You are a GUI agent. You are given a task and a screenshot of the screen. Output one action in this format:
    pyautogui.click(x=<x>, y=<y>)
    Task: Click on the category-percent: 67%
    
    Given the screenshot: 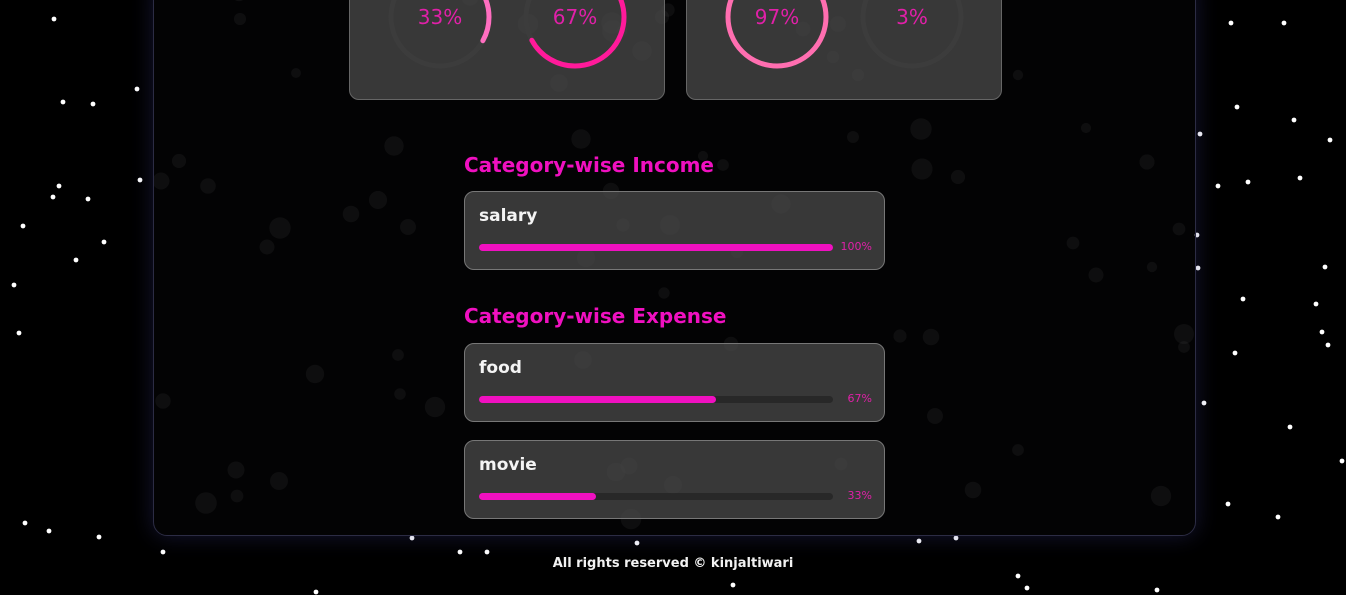 What is the action you would take?
    pyautogui.click(x=859, y=398)
    